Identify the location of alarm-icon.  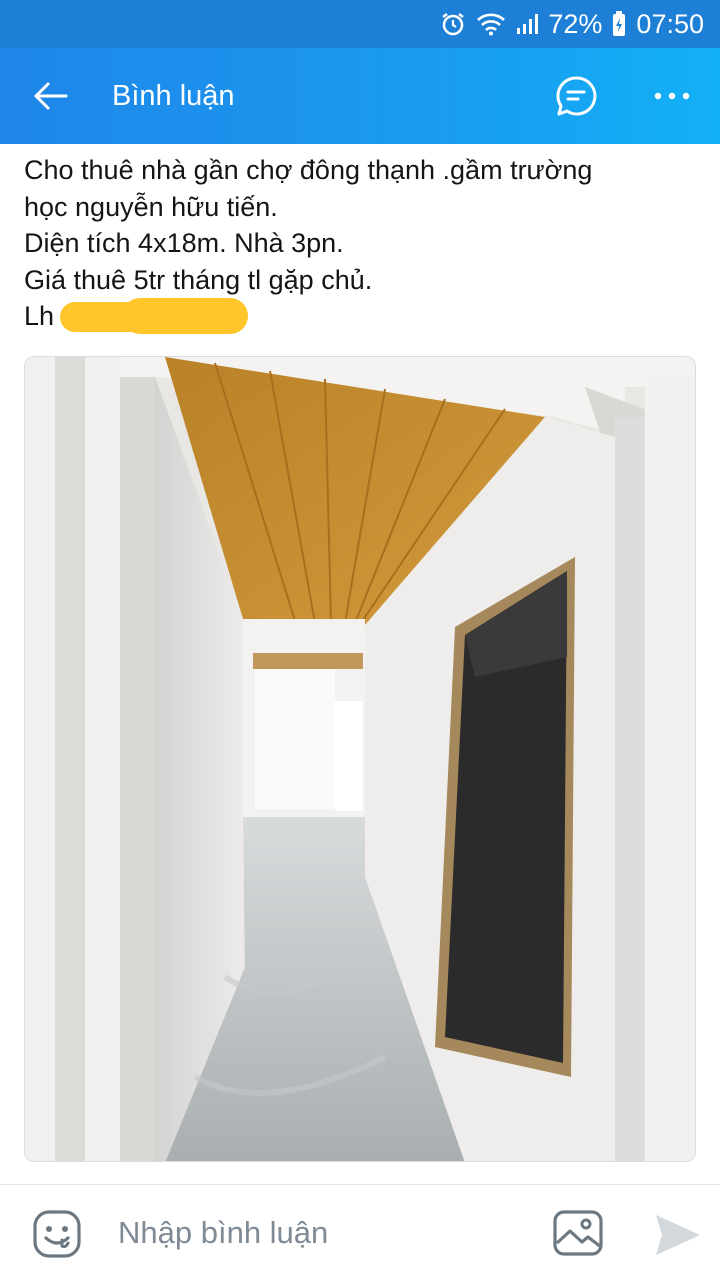
(453, 24).